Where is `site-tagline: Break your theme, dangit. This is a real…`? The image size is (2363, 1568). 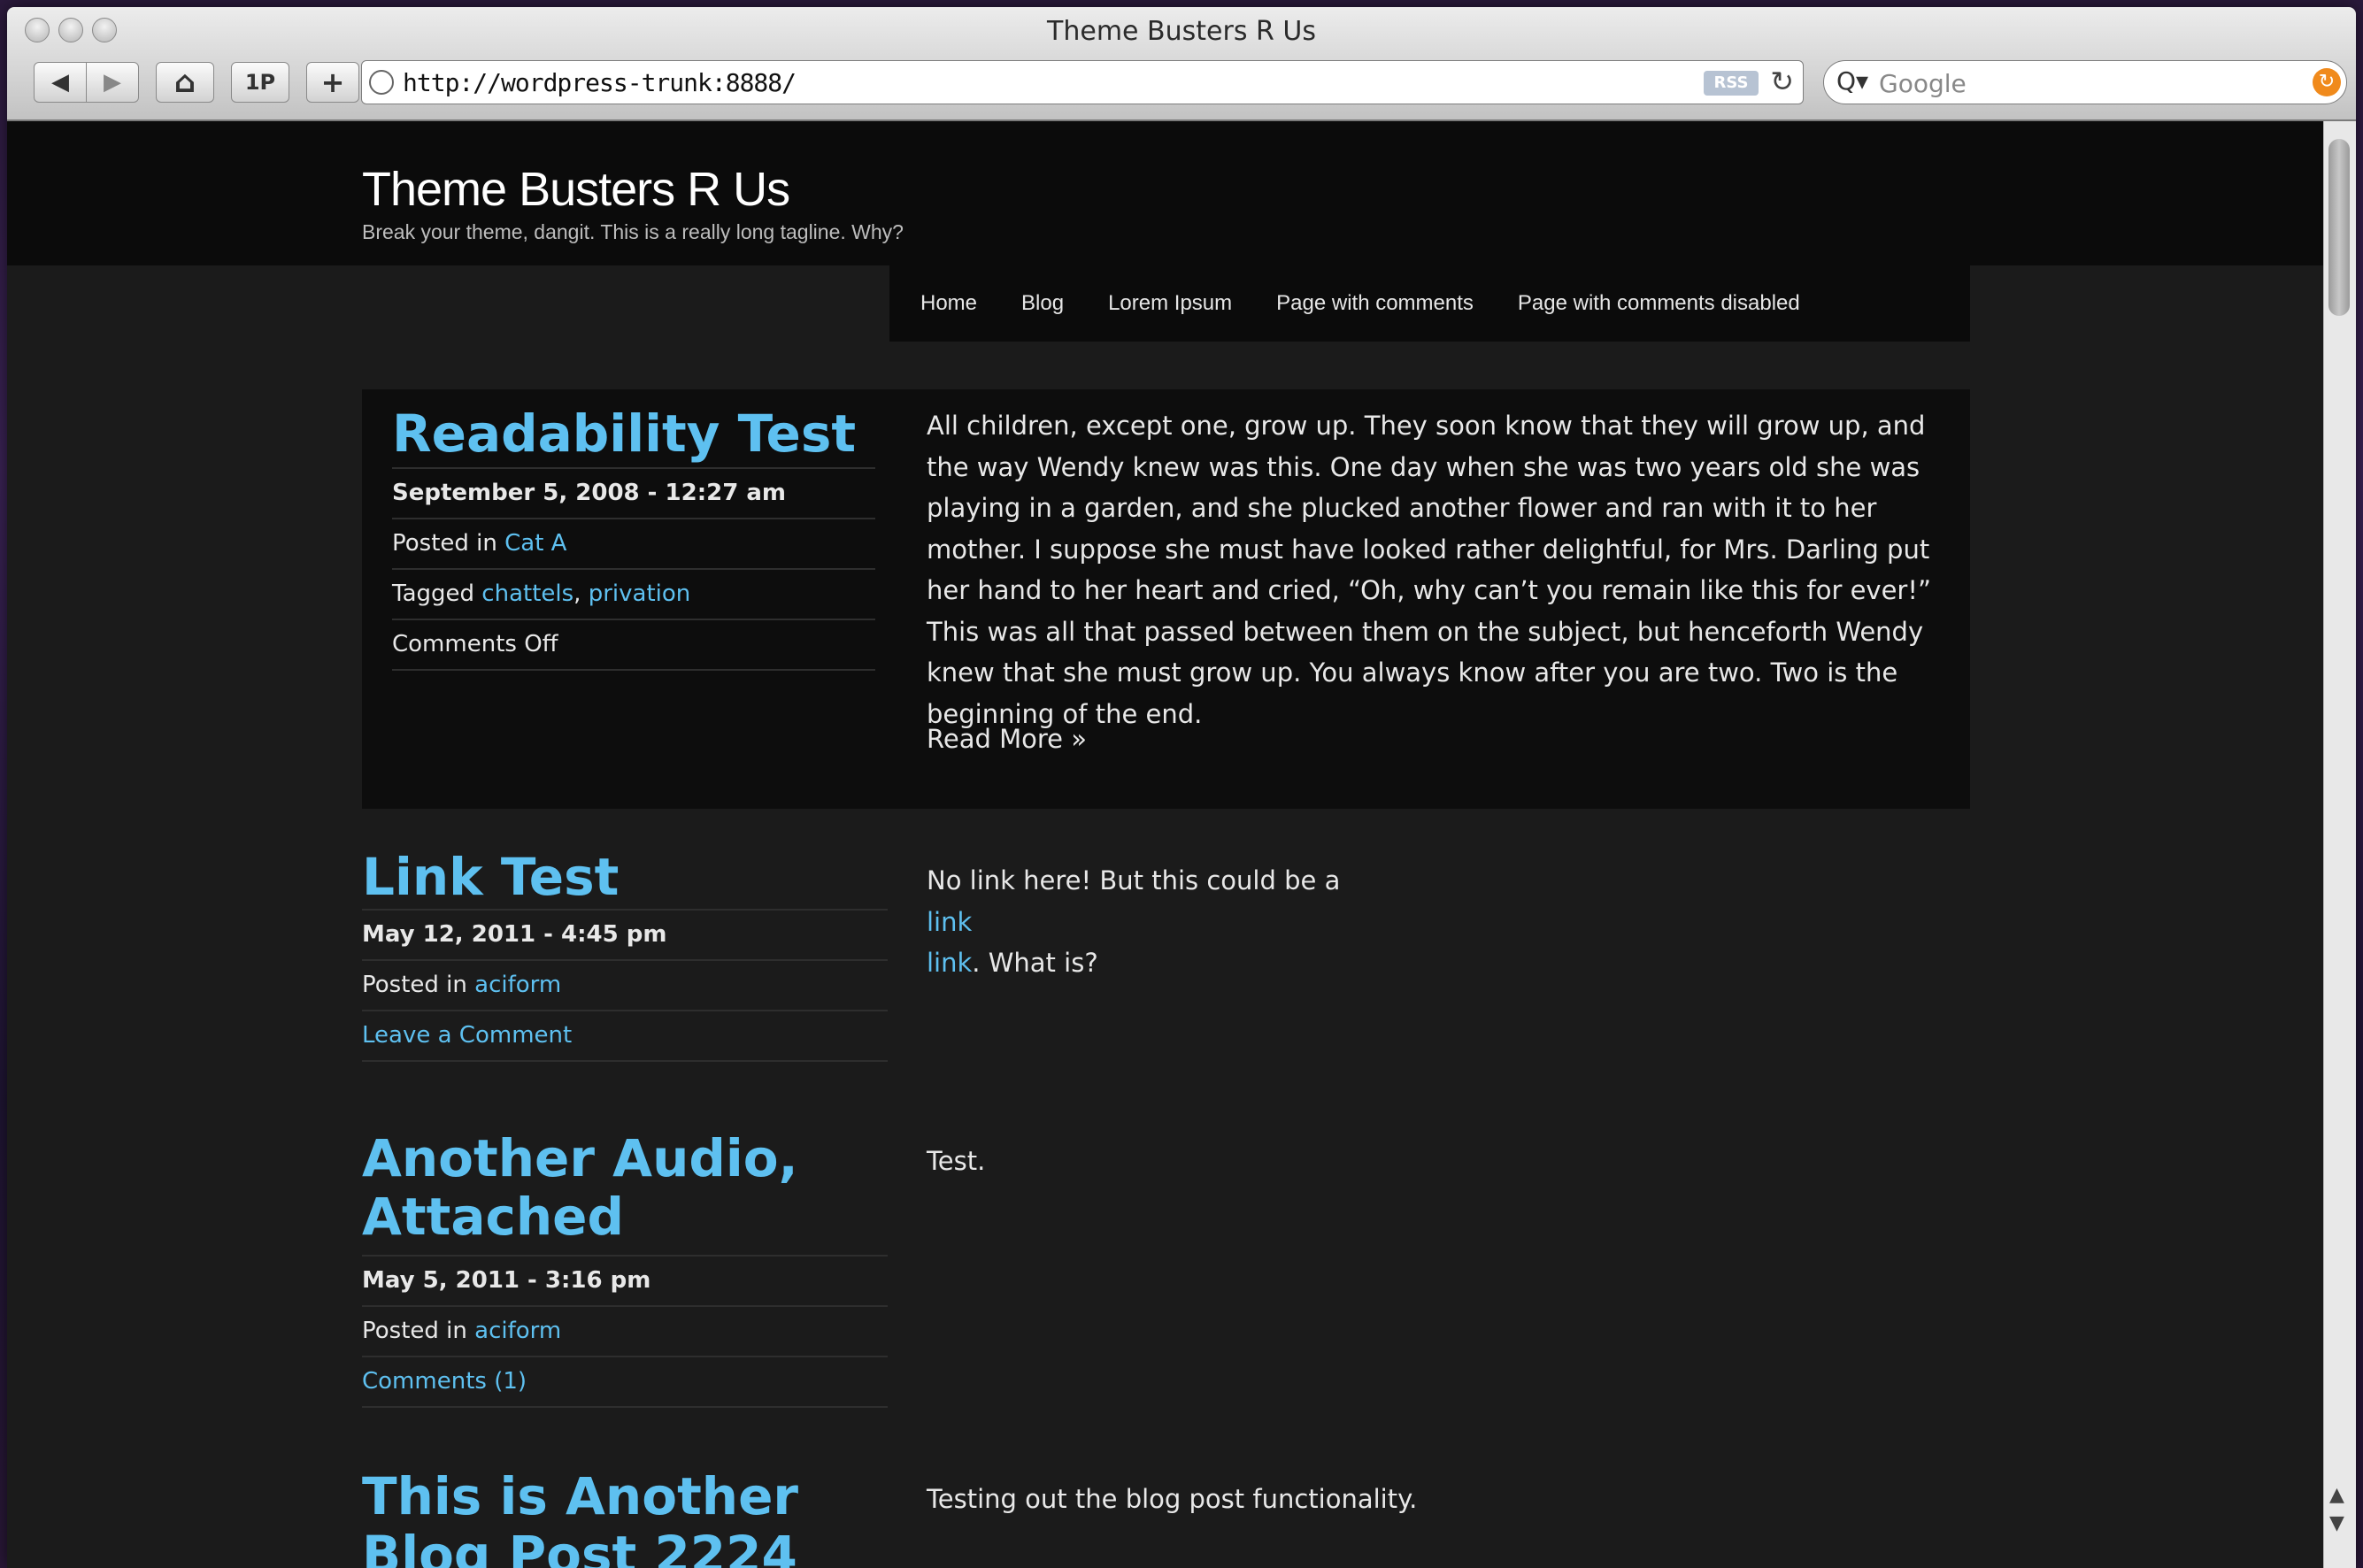
site-tagline: Break your theme, dangit. This is a real… is located at coordinates (633, 231).